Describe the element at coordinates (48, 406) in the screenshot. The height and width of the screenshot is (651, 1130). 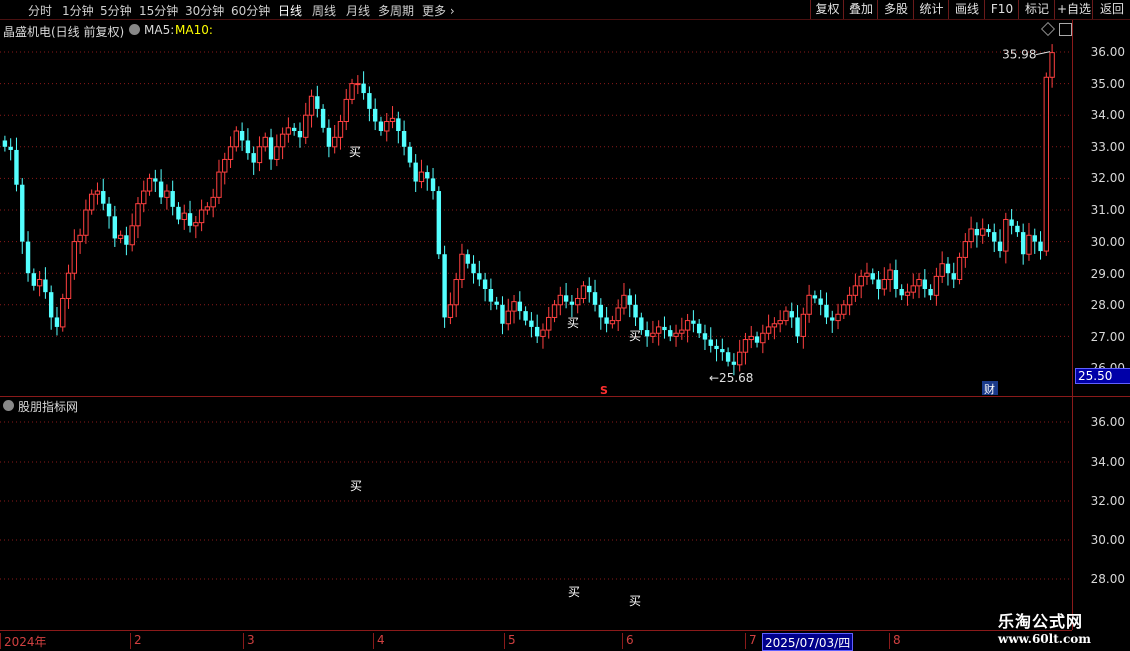
I see `sub-panel-title: 股朋指标网` at that location.